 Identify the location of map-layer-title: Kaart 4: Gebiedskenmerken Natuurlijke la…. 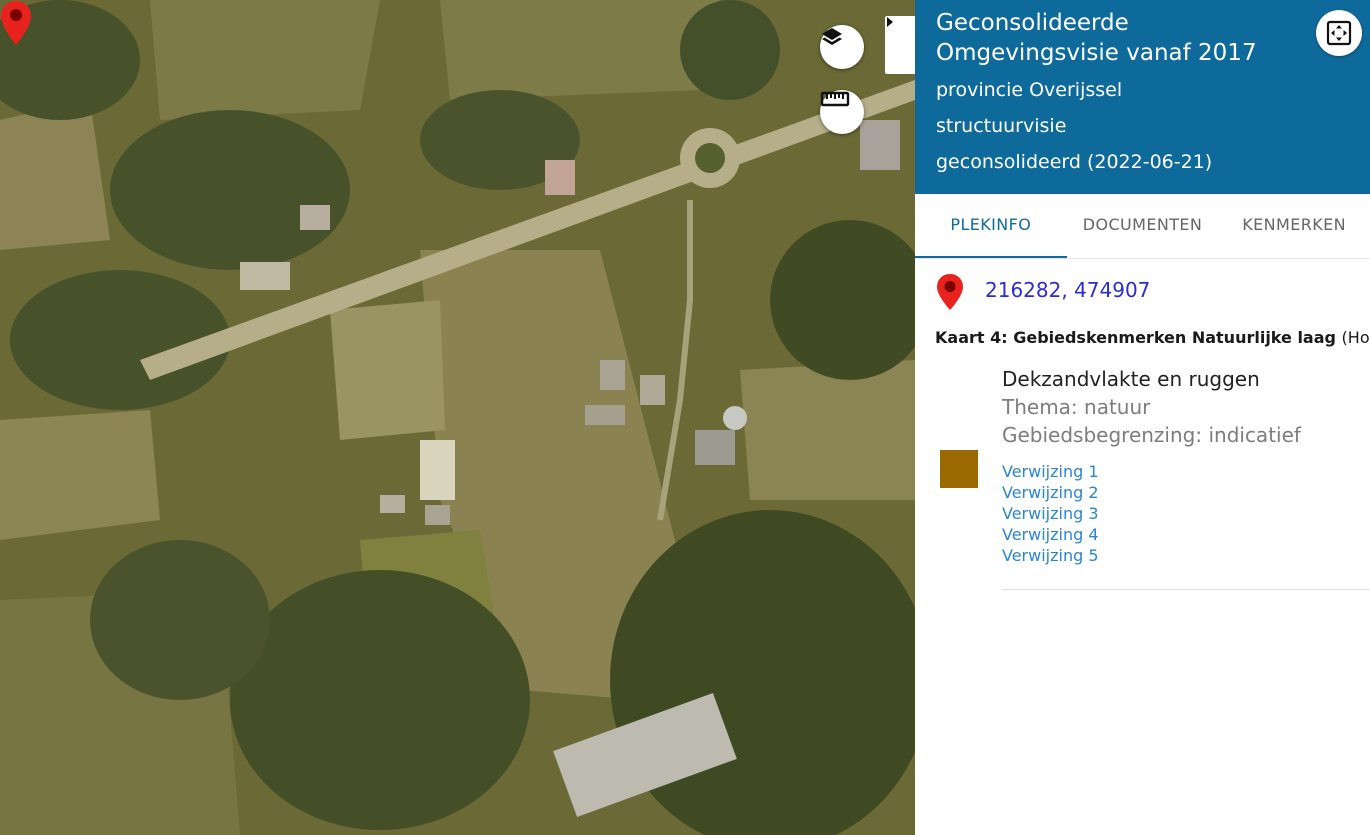
(1152, 337).